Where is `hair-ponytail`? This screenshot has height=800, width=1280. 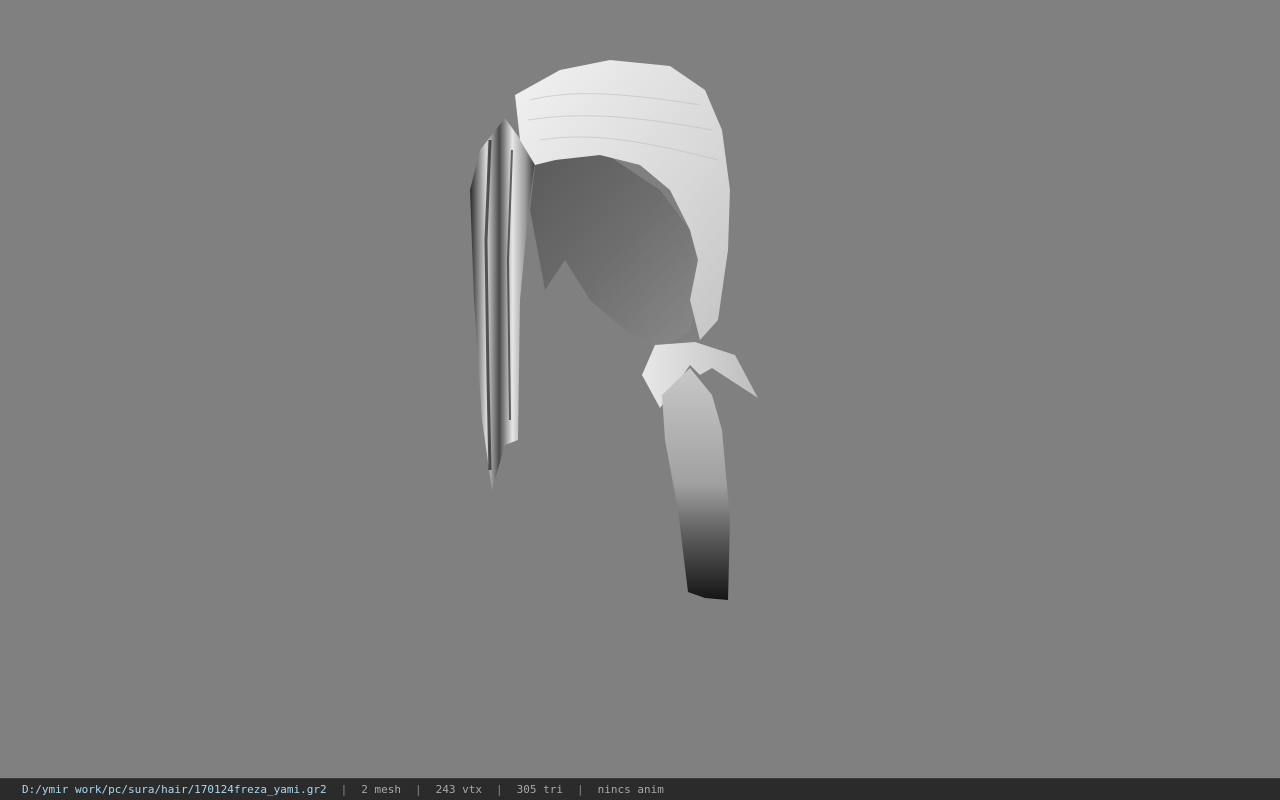 hair-ponytail is located at coordinates (696, 484).